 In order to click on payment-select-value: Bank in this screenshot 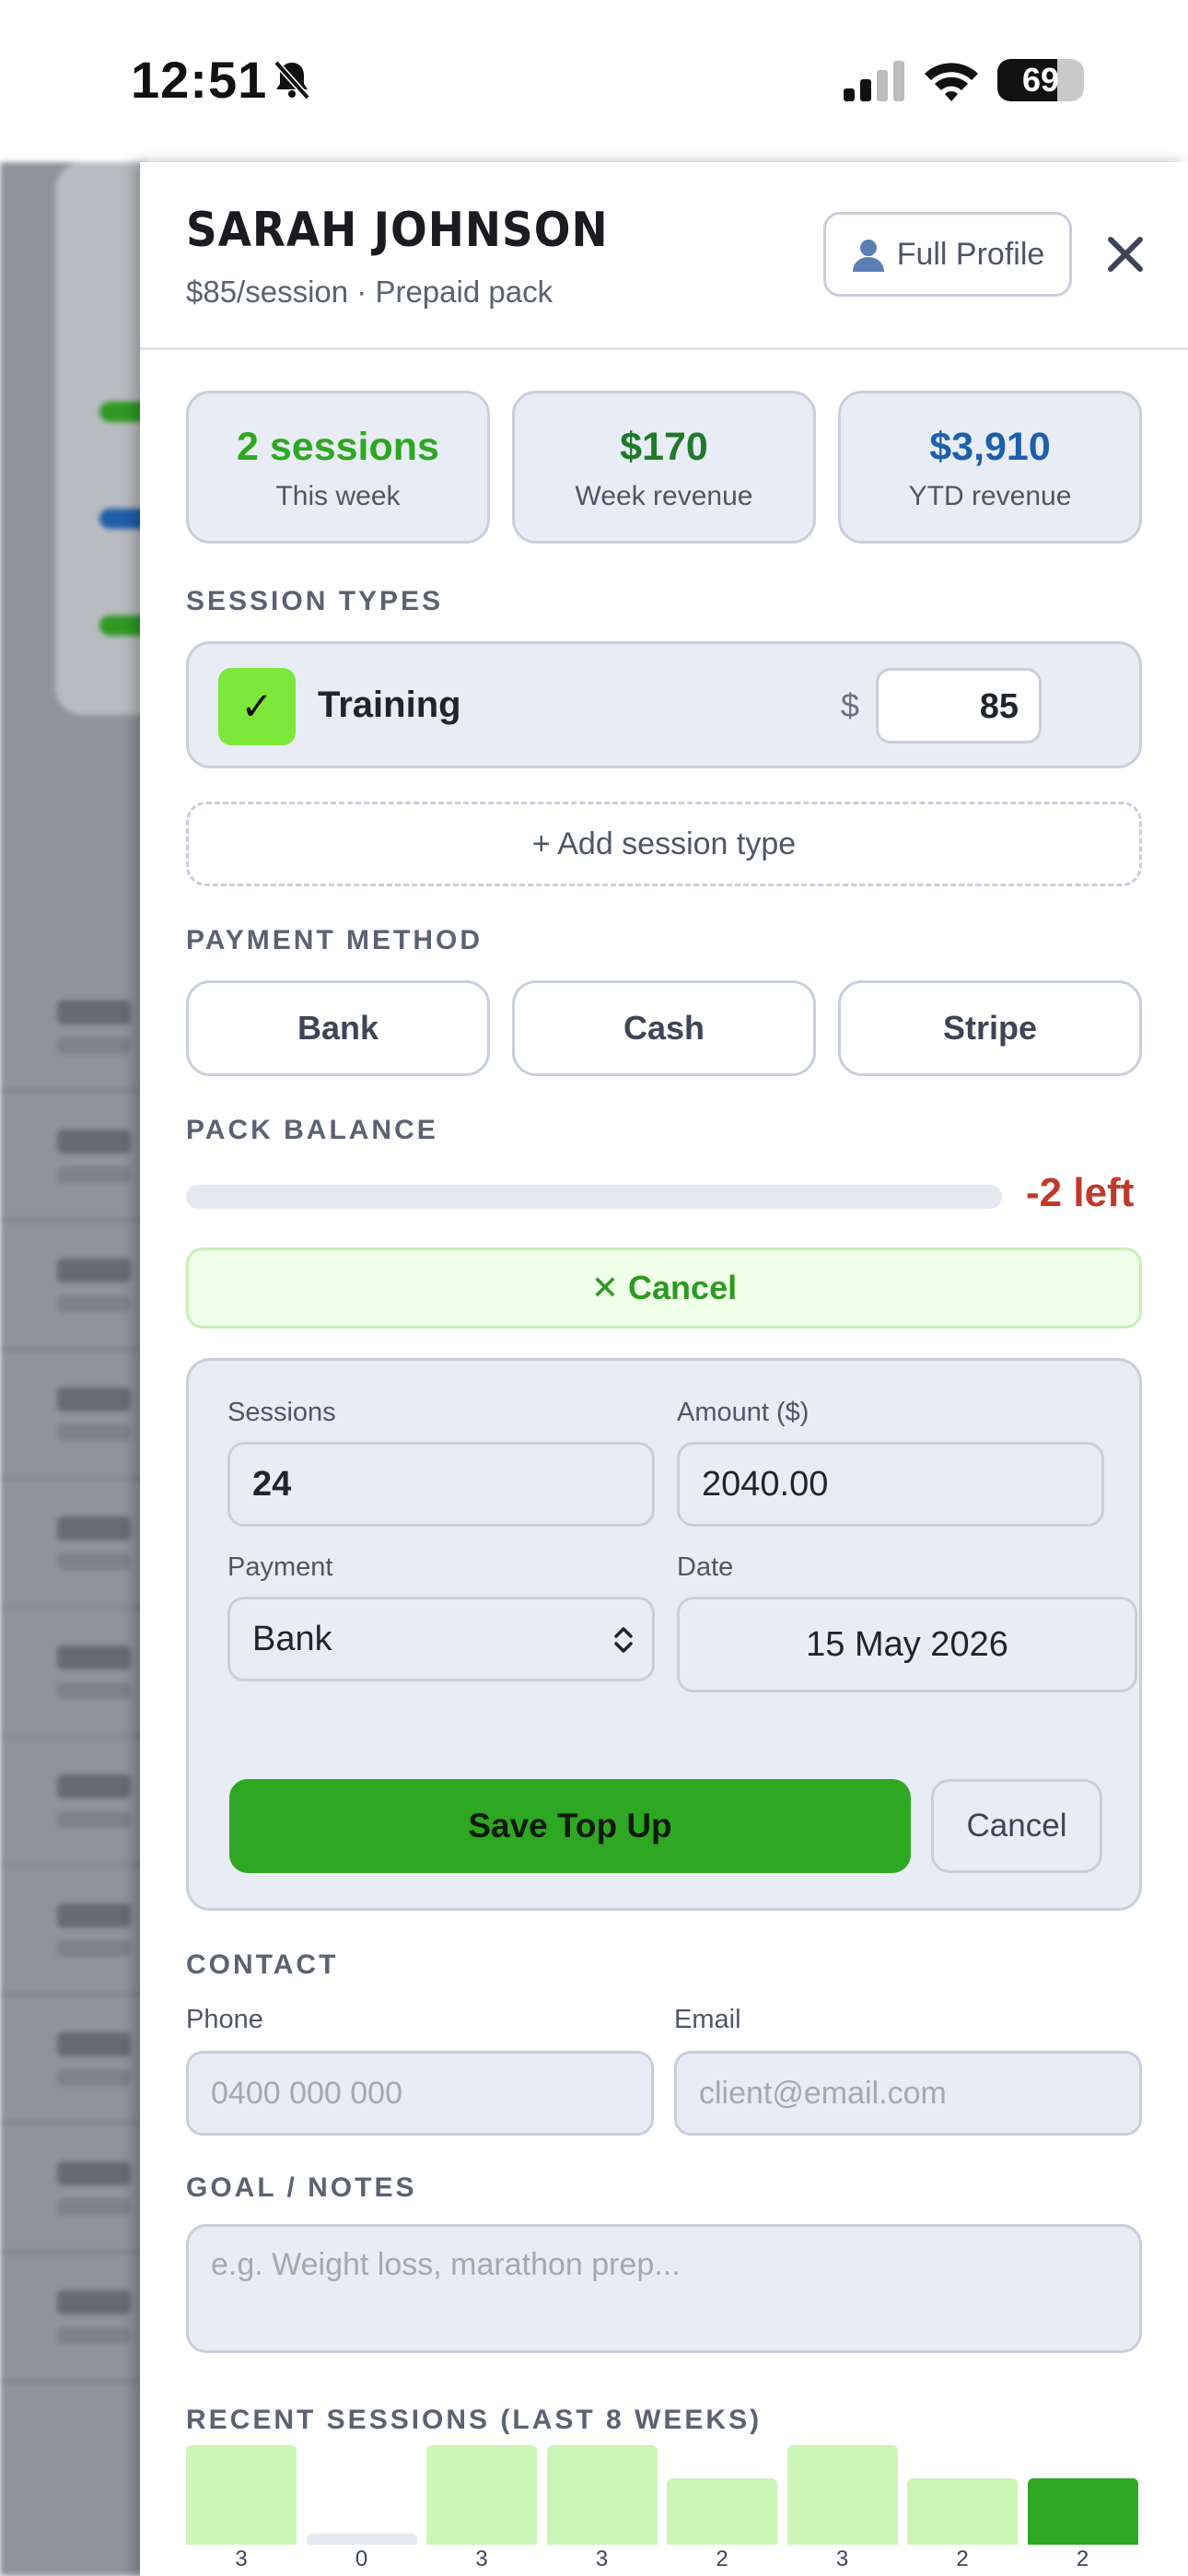, I will do `click(292, 1639)`.